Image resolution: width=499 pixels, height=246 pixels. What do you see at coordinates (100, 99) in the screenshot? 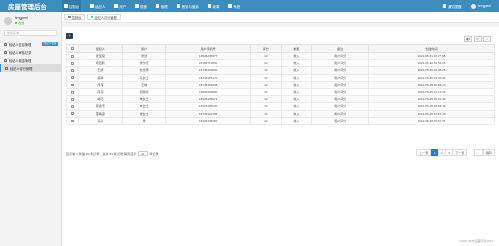
I see `table-cell: 胡巧` at bounding box center [100, 99].